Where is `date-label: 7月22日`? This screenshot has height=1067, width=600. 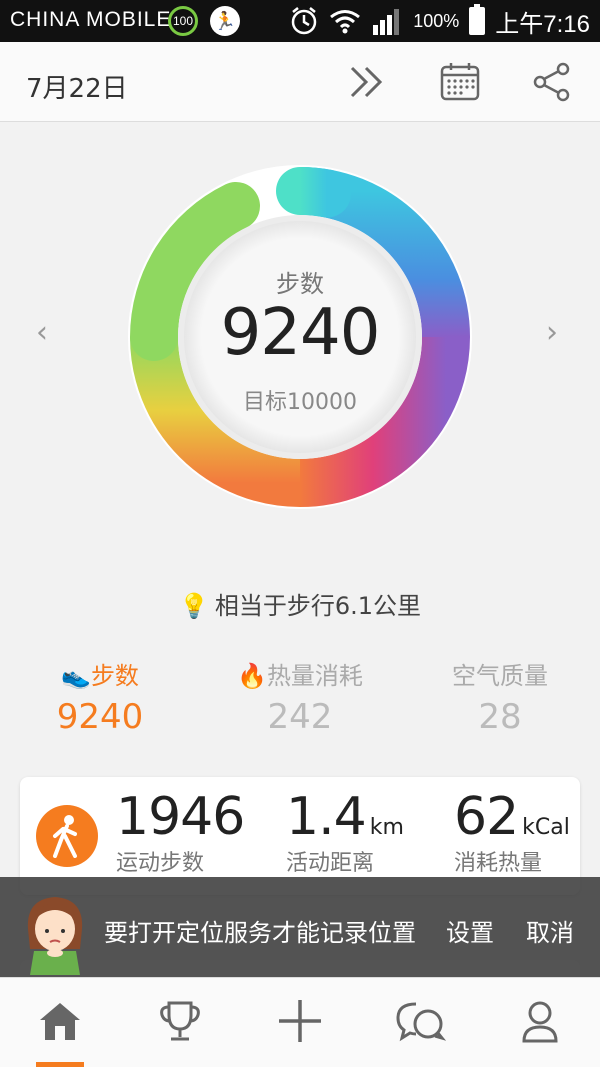
date-label: 7月22日 is located at coordinates (77, 86).